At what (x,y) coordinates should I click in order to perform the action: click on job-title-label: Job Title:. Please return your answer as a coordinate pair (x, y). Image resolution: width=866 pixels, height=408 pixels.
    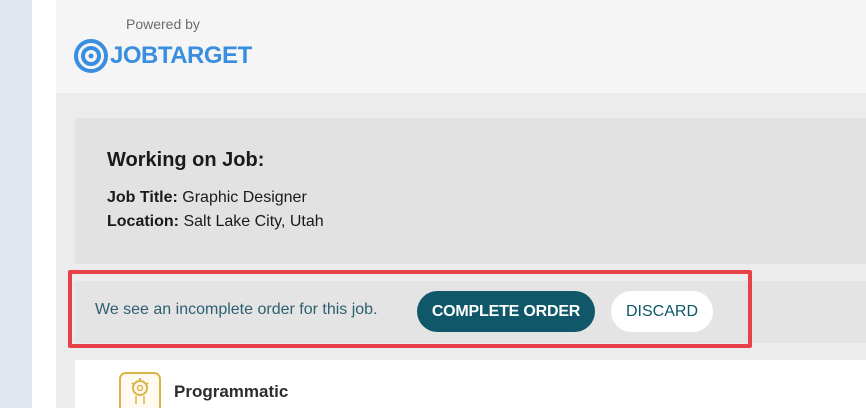
    Looking at the image, I should click on (142, 197).